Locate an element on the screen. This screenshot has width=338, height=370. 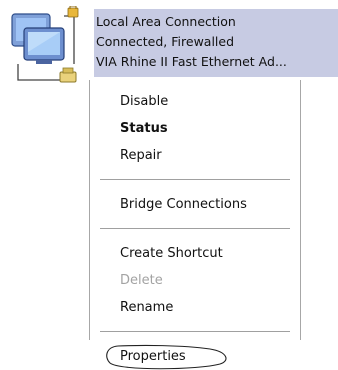
menu-item-disable: Disable is located at coordinates (195, 101).